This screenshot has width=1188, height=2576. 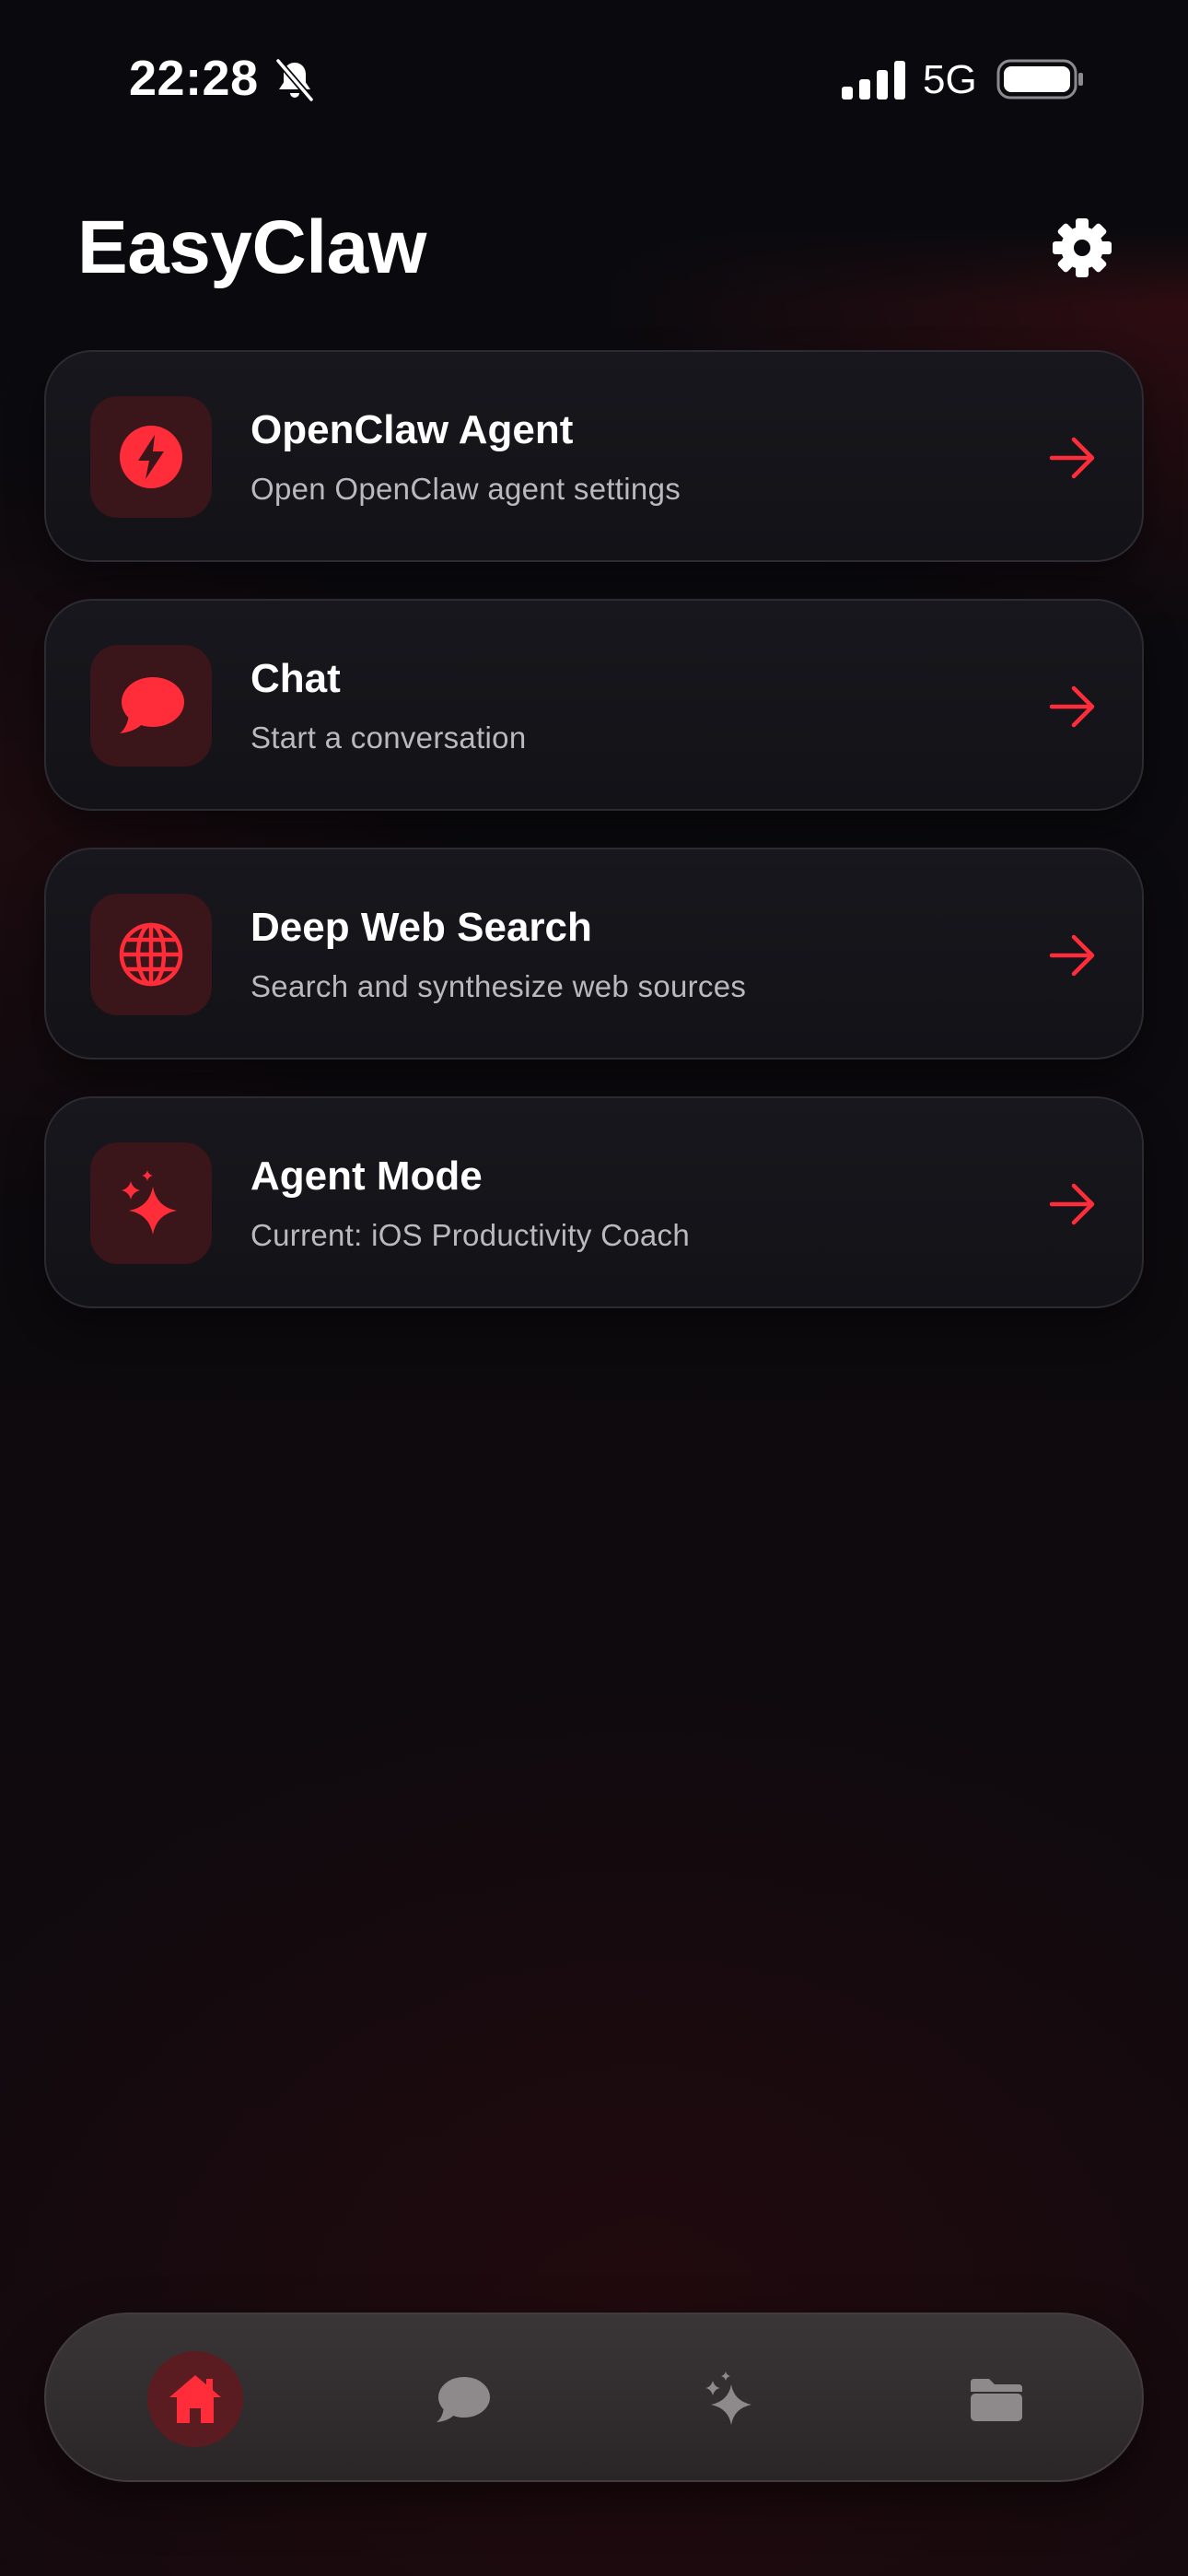 I want to click on folder-icon, so click(x=996, y=2400).